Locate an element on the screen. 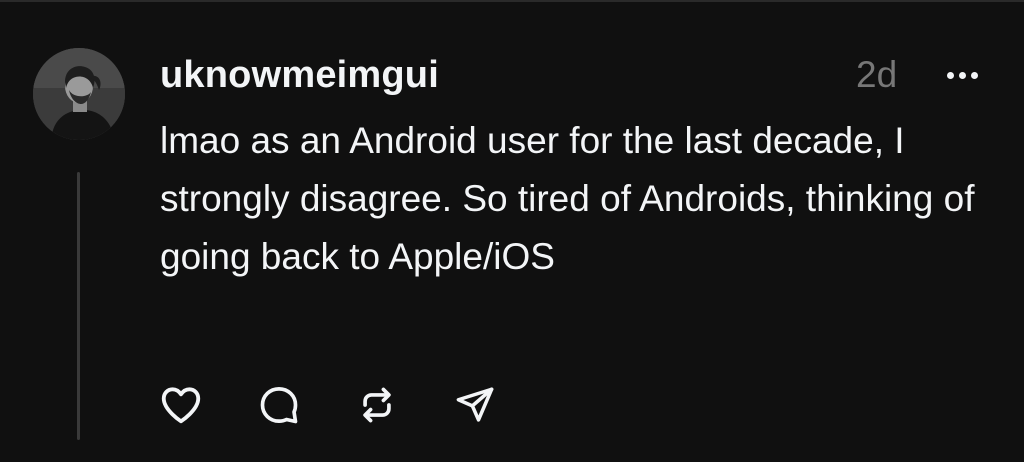 The width and height of the screenshot is (1024, 462). username: uknowmeimgui is located at coordinates (299, 75).